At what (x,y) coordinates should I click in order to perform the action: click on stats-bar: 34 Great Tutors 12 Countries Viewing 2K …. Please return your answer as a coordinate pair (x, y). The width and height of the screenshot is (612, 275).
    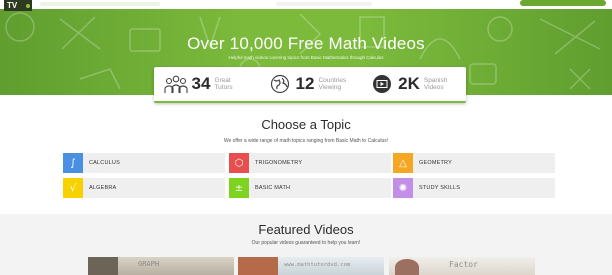
    Looking at the image, I should click on (310, 85).